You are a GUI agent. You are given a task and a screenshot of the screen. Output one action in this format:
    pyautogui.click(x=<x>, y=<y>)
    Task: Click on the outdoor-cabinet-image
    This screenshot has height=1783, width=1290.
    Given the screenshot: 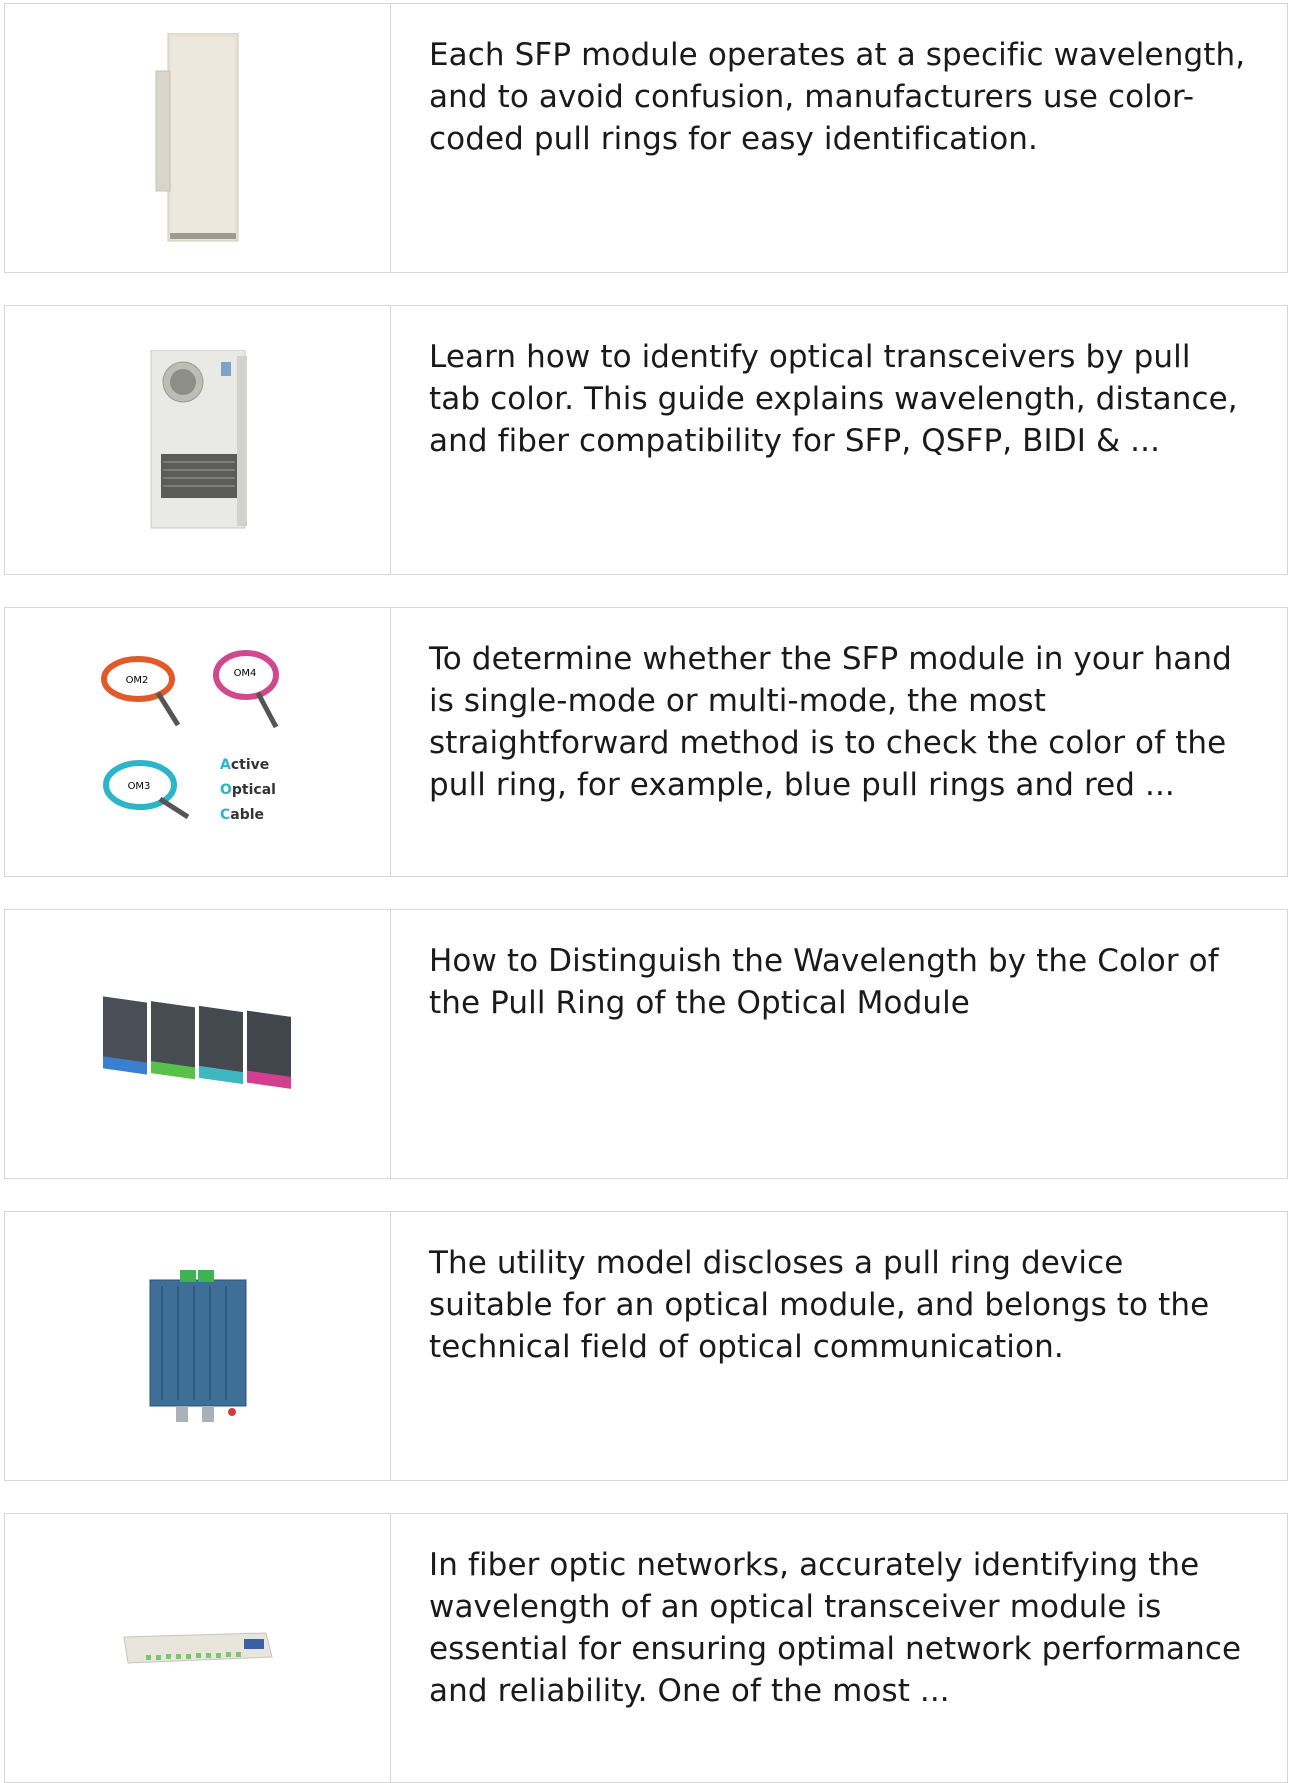 What is the action you would take?
    pyautogui.click(x=198, y=138)
    